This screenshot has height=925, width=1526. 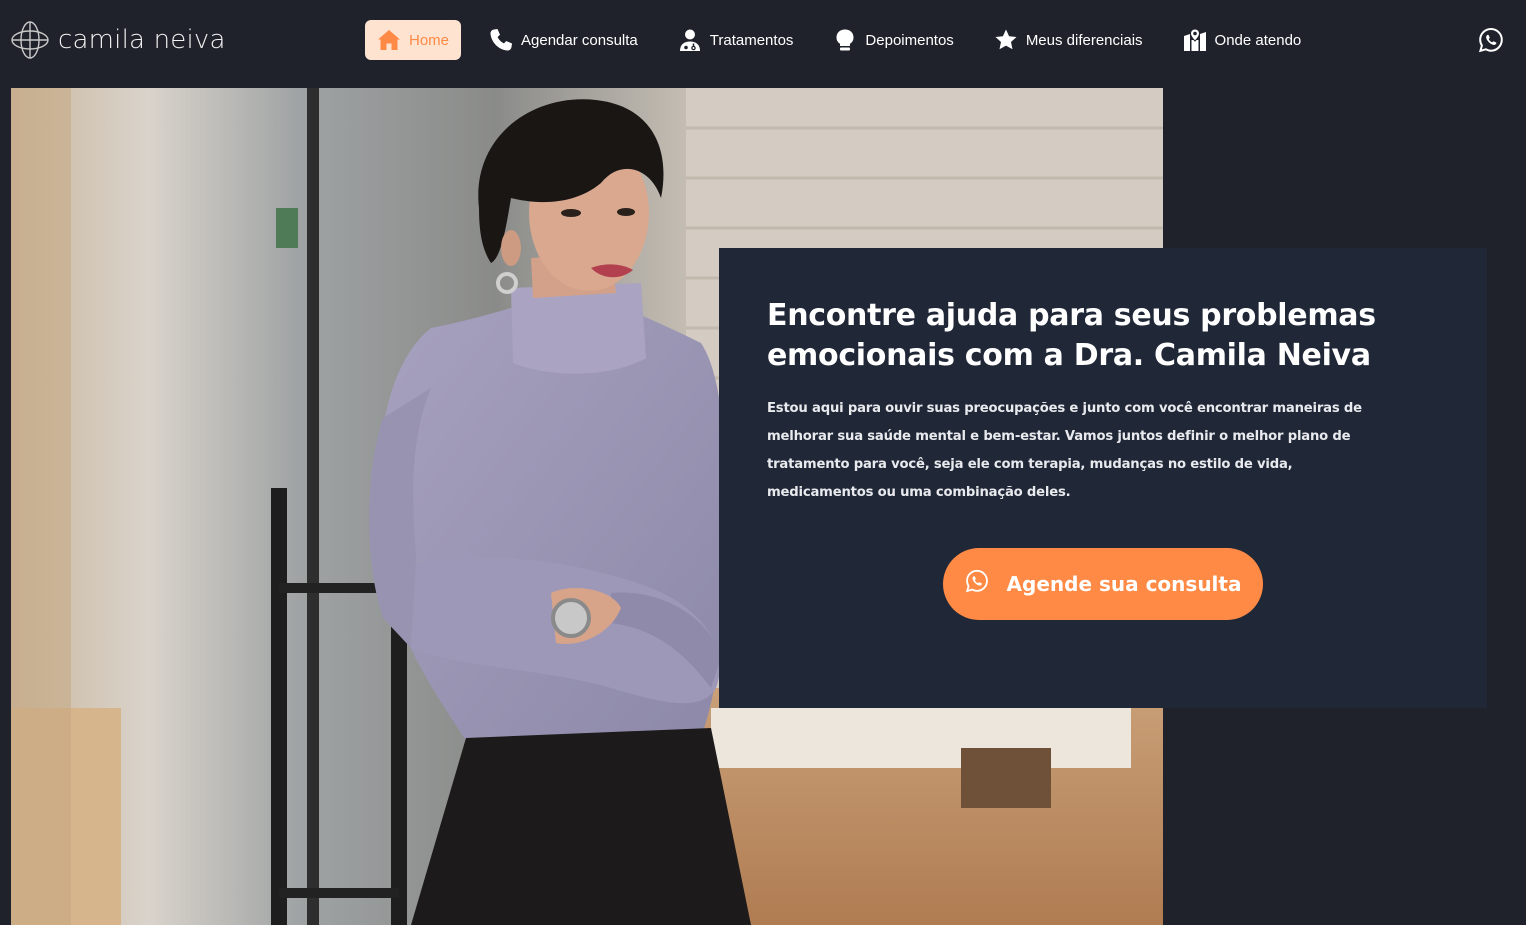 I want to click on nav-label: Depoimentos, so click(x=909, y=40).